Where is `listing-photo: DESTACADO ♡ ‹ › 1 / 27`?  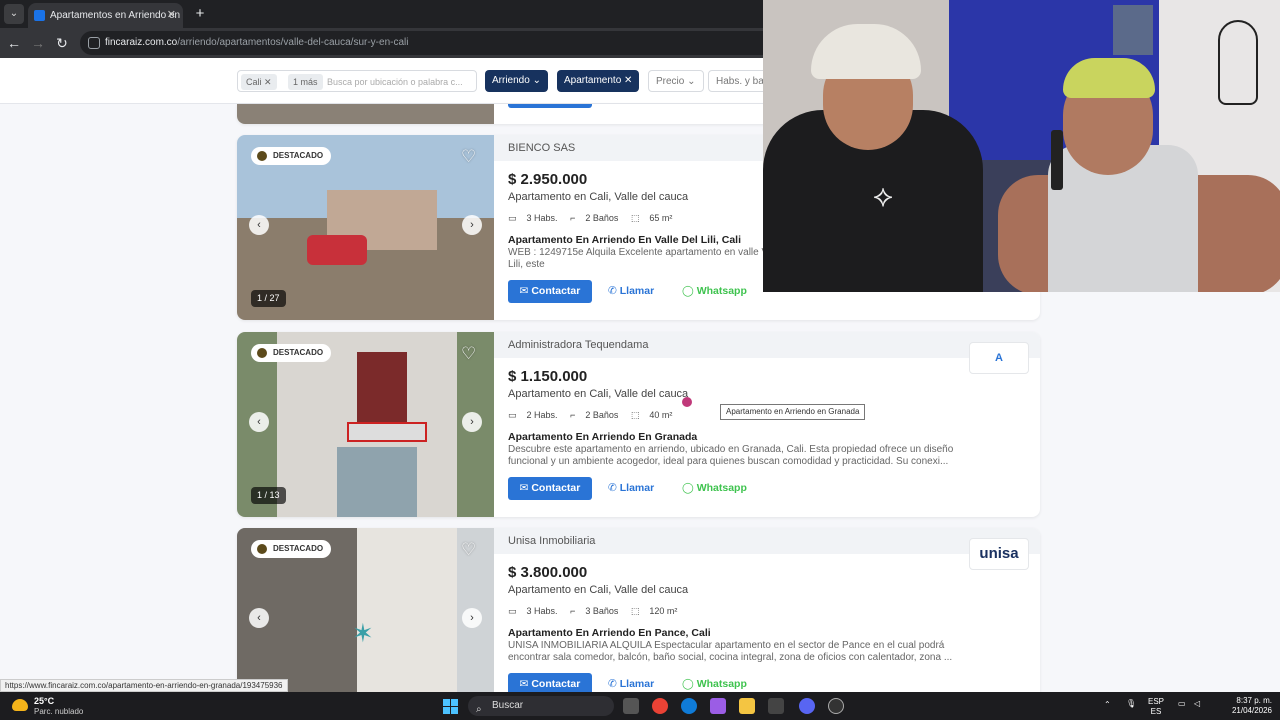 listing-photo: DESTACADO ♡ ‹ › 1 / 27 is located at coordinates (365, 227).